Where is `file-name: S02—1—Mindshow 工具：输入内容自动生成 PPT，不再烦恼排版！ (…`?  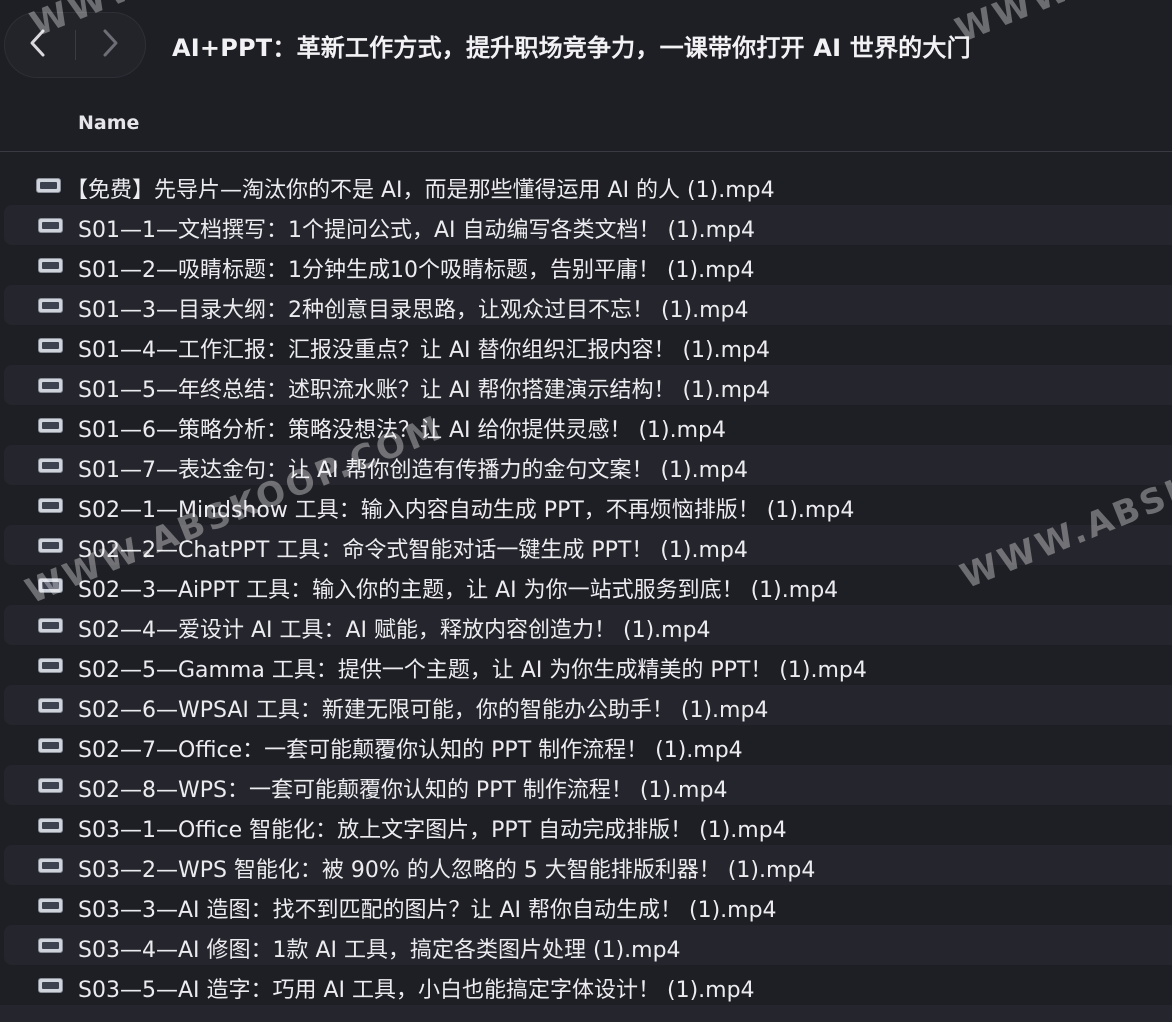 file-name: S02—1—Mindshow 工具：输入内容自动生成 PPT，不再烦恼排版！ (… is located at coordinates (466, 510).